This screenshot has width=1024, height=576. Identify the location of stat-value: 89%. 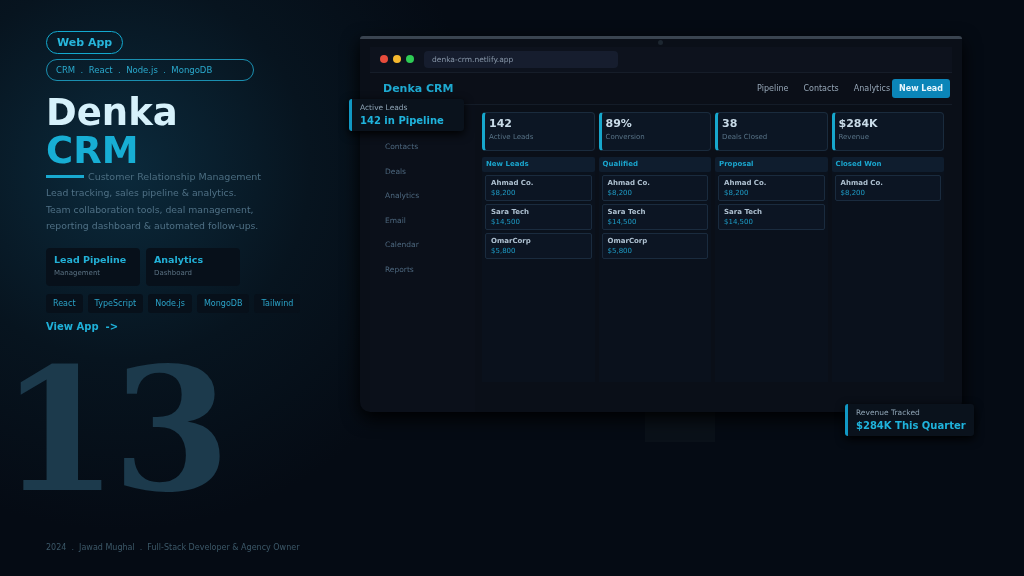
(619, 123).